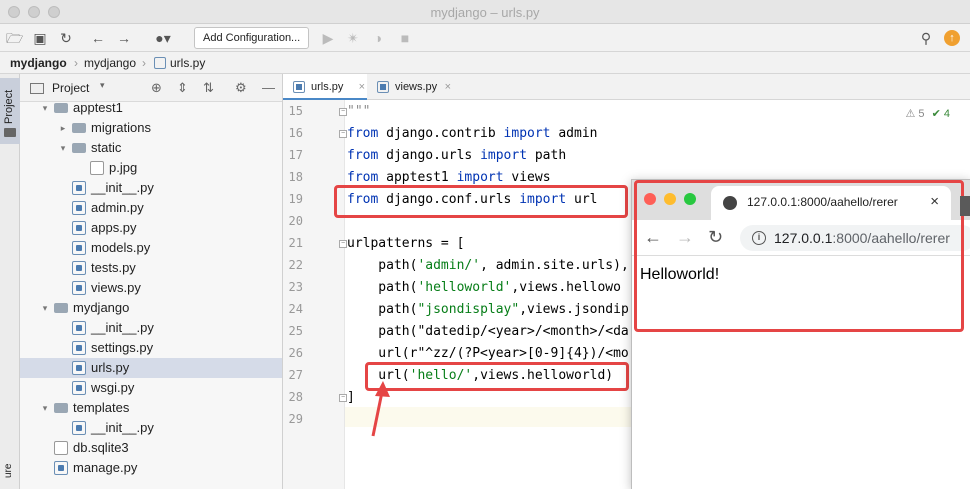  I want to click on tree-item: ▾ templates, so click(151, 408).